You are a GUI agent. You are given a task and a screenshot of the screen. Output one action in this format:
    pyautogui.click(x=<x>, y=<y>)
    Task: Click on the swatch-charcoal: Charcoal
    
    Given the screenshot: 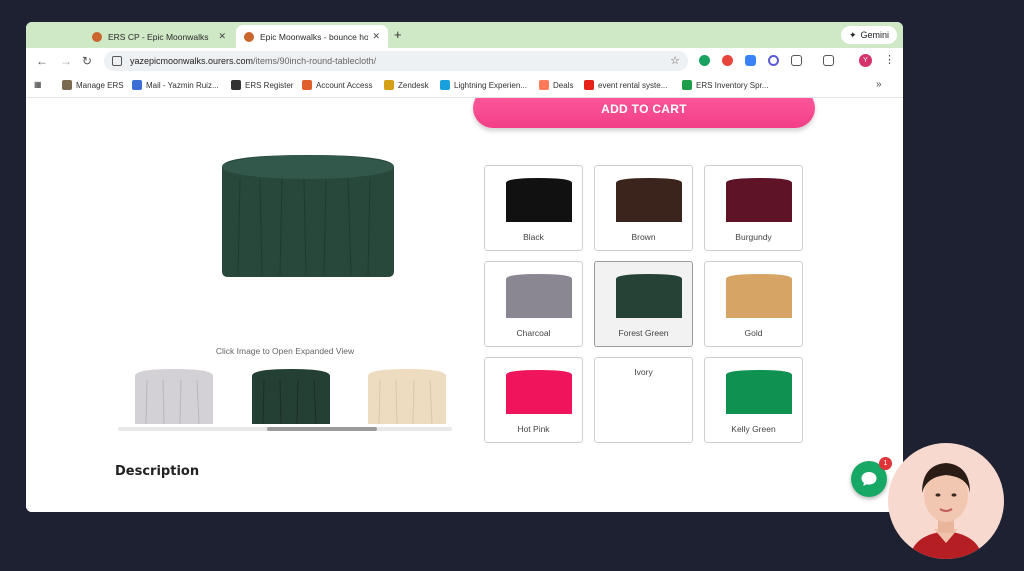 What is the action you would take?
    pyautogui.click(x=533, y=304)
    